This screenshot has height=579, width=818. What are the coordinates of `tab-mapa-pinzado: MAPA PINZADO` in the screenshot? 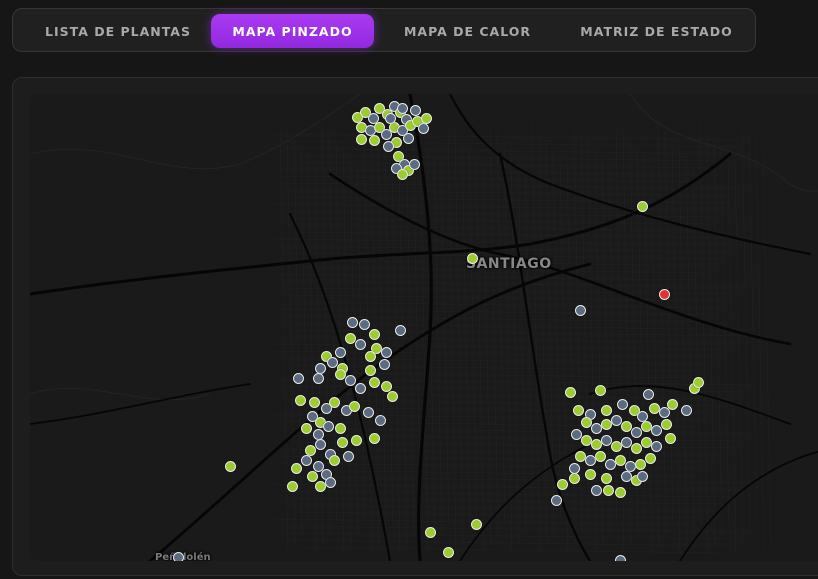 It's located at (292, 31).